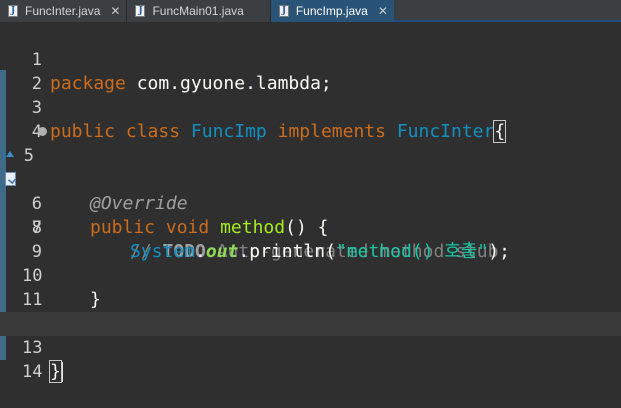 The image size is (621, 408). I want to click on tab-funcinter: J FuncInter.java ✕, so click(63, 11).